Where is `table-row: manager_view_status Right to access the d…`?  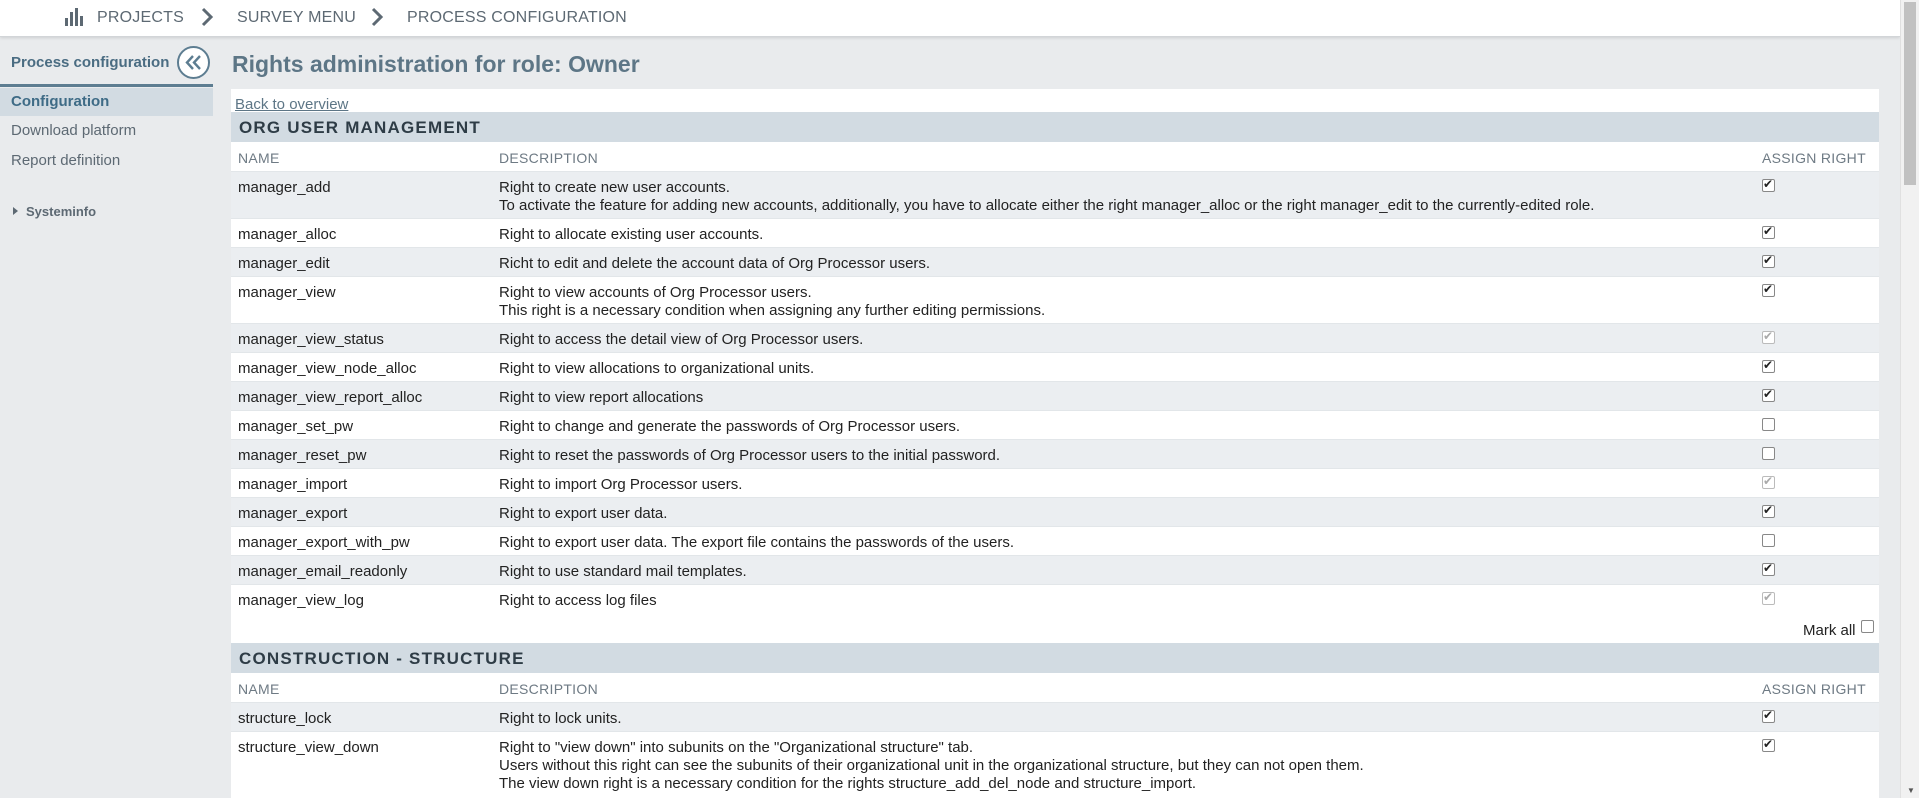 table-row: manager_view_status Right to access the d… is located at coordinates (1055, 338).